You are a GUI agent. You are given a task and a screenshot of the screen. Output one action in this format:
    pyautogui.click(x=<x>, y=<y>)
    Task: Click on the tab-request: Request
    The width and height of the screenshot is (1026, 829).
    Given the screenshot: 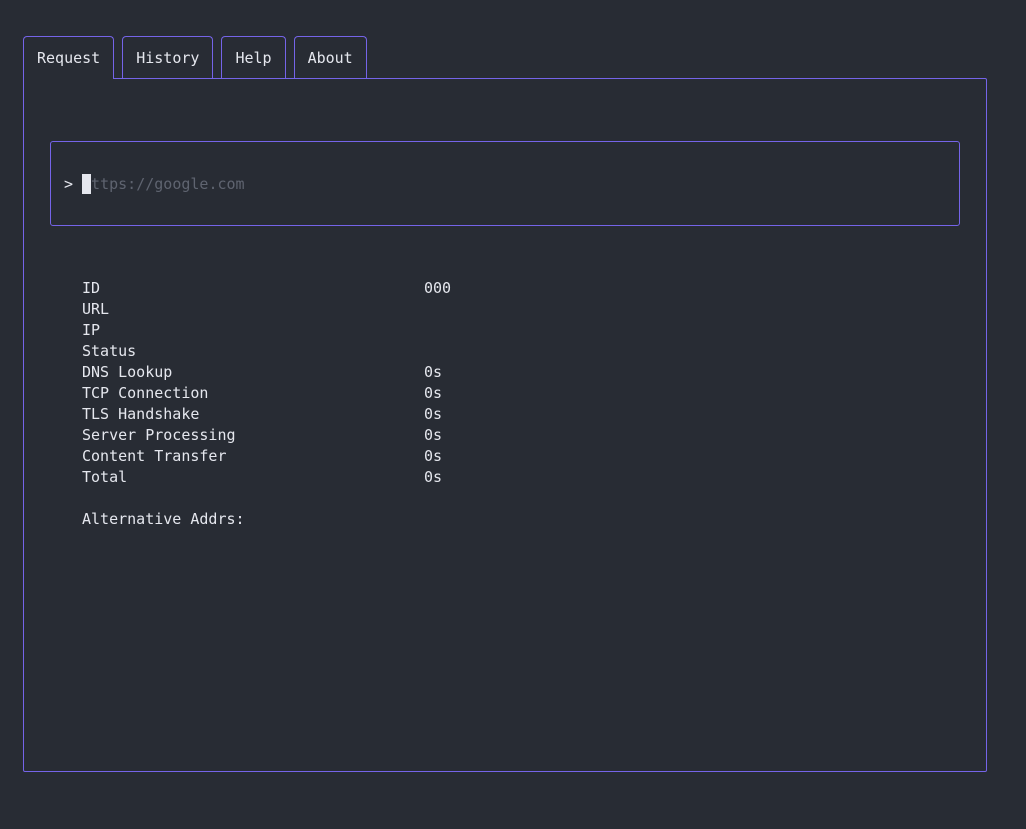 What is the action you would take?
    pyautogui.click(x=69, y=57)
    